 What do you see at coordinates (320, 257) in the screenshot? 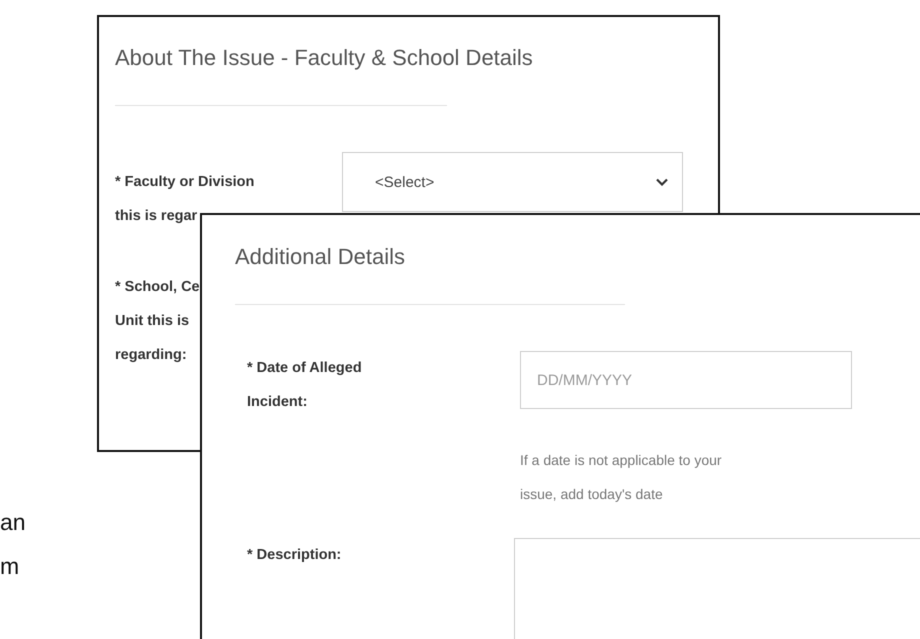
I see `panel-title: Additional Details` at bounding box center [320, 257].